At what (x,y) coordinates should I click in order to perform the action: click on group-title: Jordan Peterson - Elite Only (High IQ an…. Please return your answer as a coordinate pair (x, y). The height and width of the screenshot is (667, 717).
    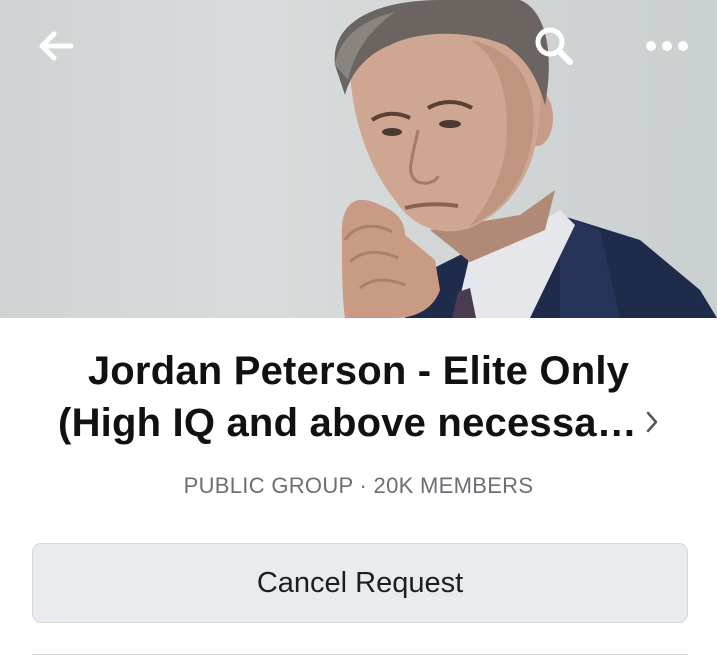
    Looking at the image, I should click on (358, 397).